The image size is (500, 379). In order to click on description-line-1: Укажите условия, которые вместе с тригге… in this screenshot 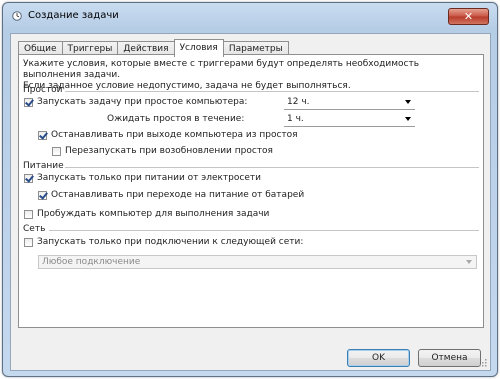, I will do `click(221, 69)`.